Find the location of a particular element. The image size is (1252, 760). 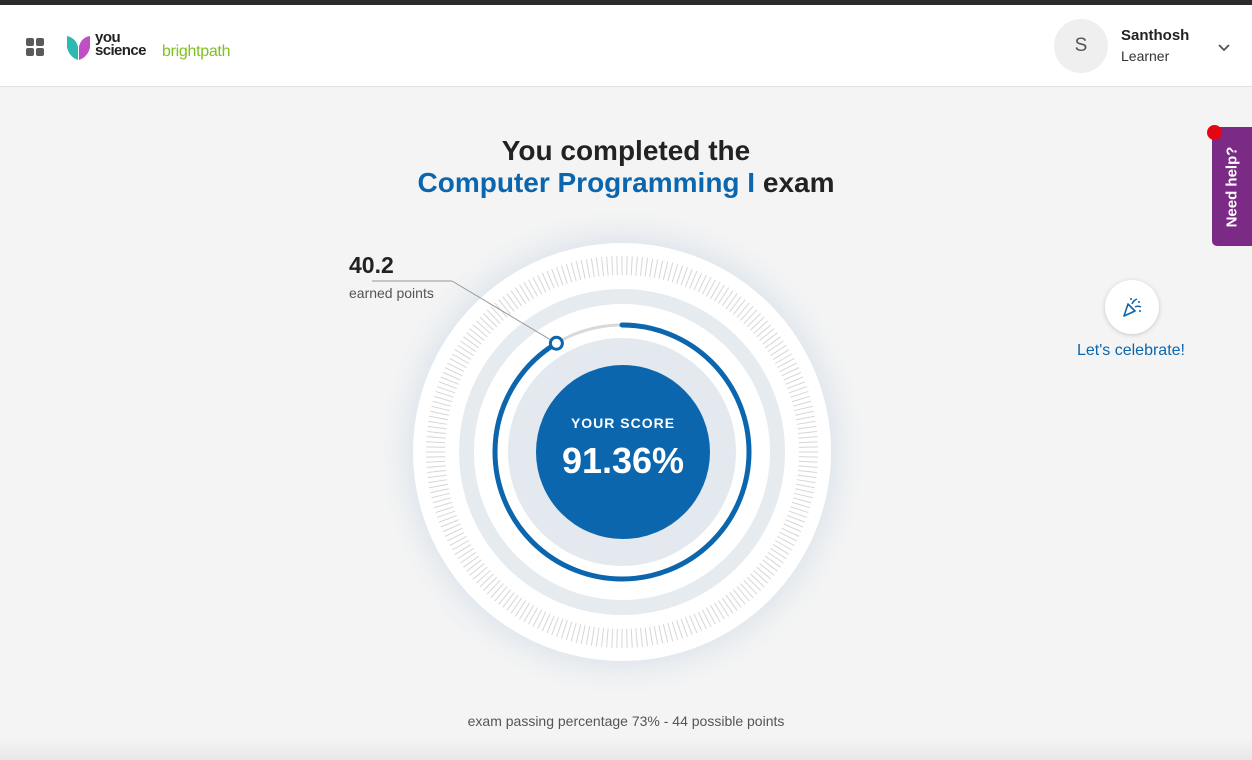

score-label: YOUR SCORE is located at coordinates (623, 423).